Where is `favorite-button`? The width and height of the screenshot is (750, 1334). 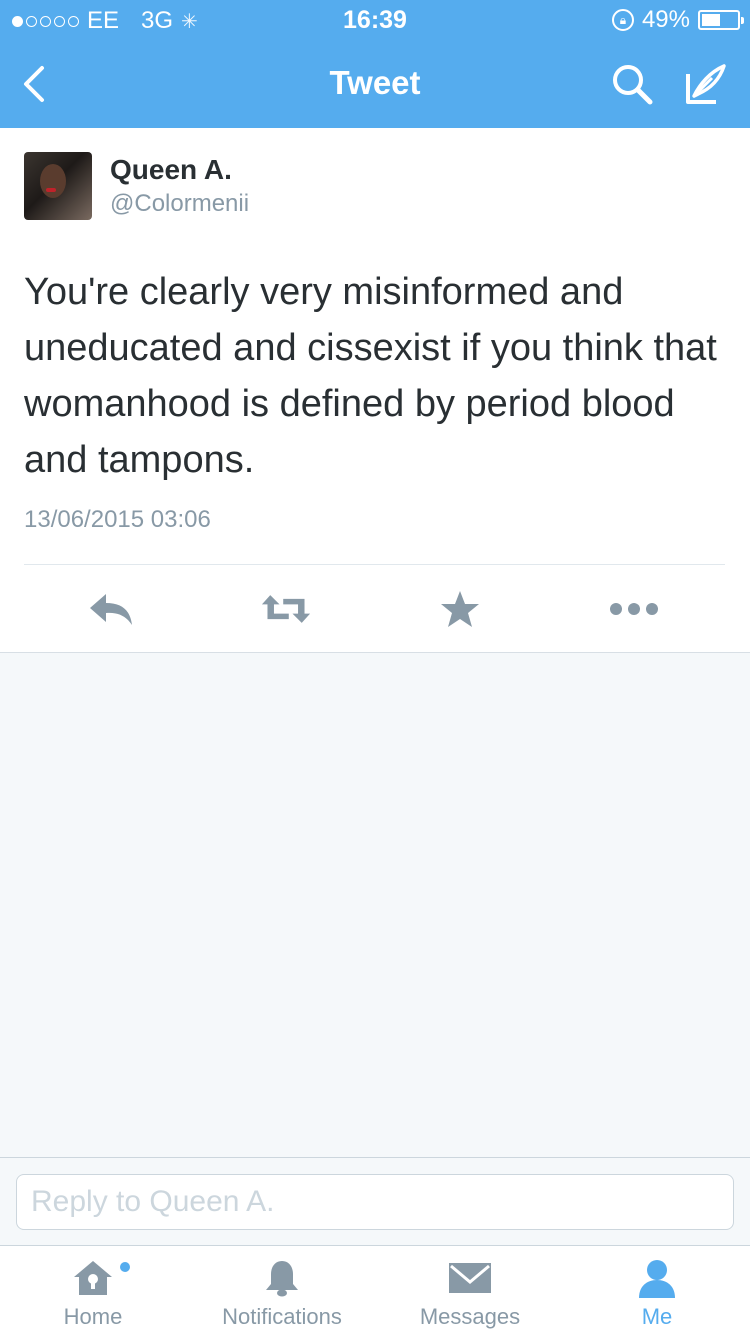
favorite-button is located at coordinates (460, 609).